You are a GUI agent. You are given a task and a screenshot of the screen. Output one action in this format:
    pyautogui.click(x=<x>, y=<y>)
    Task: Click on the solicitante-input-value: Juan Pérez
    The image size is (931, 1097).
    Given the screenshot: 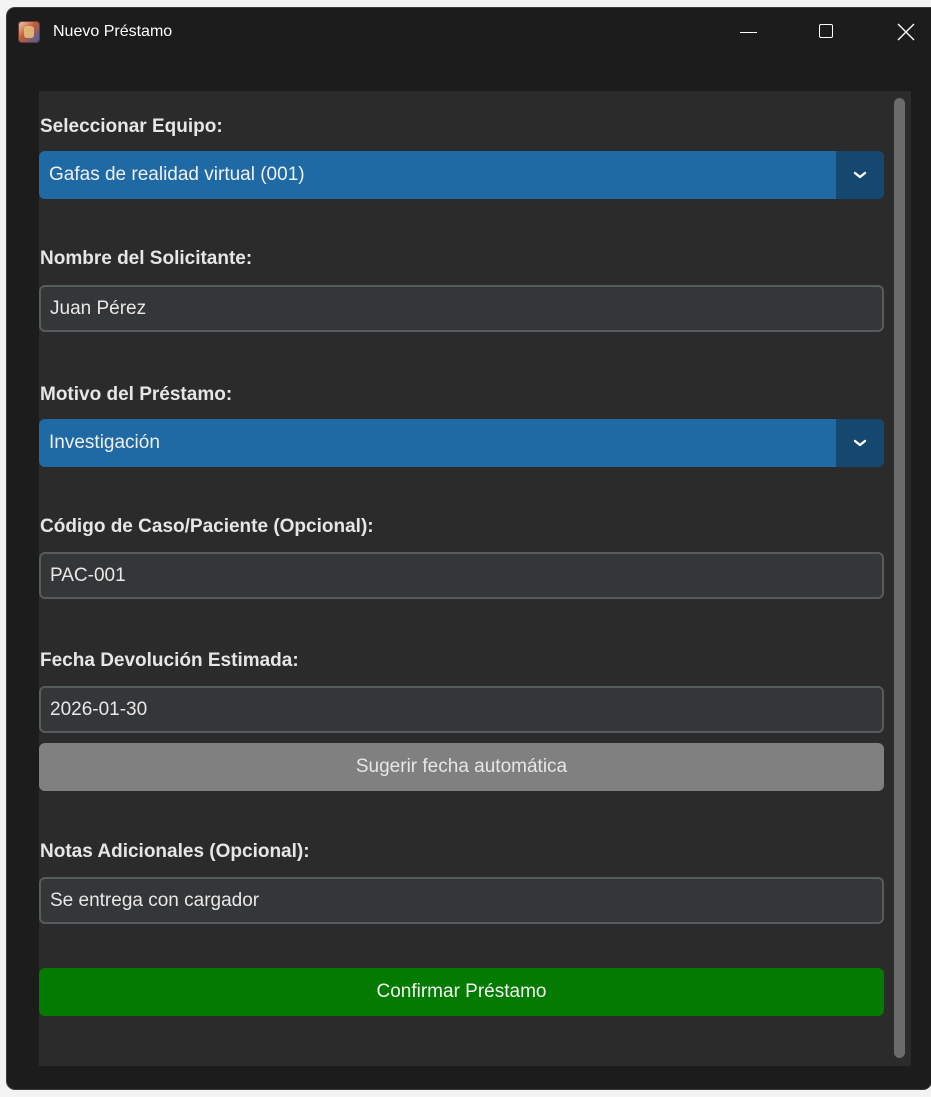 What is the action you would take?
    pyautogui.click(x=98, y=308)
    